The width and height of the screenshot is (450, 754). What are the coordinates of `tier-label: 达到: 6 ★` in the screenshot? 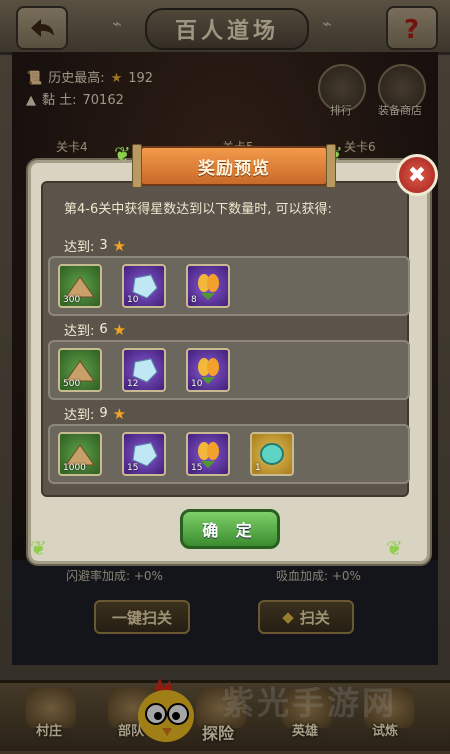 It's located at (95, 330).